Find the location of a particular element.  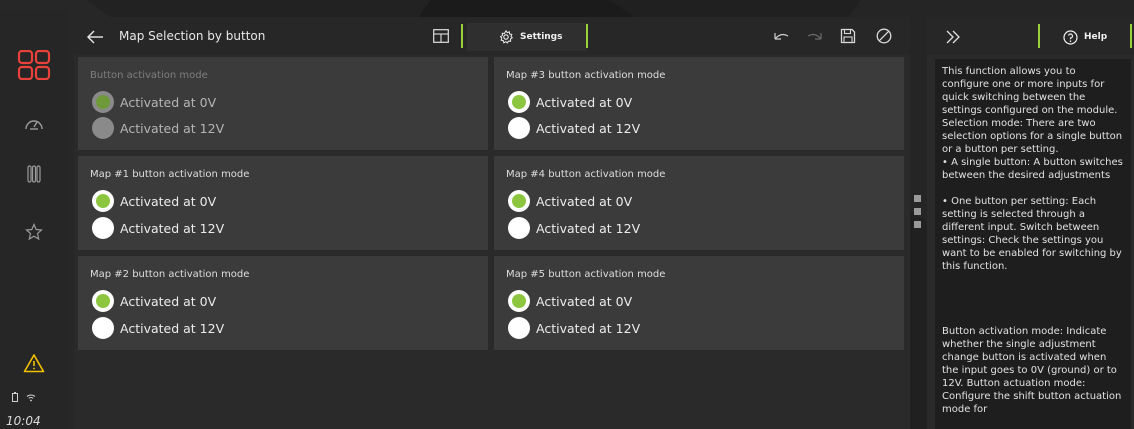

collapse-panel-button is located at coordinates (953, 37).